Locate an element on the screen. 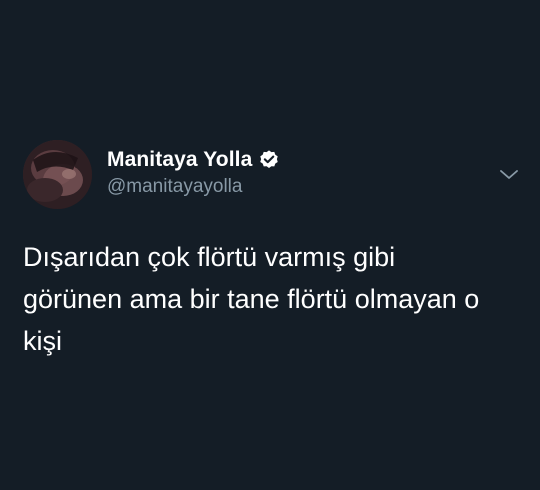 The width and height of the screenshot is (540, 490). verified-badge-icon is located at coordinates (269, 160).